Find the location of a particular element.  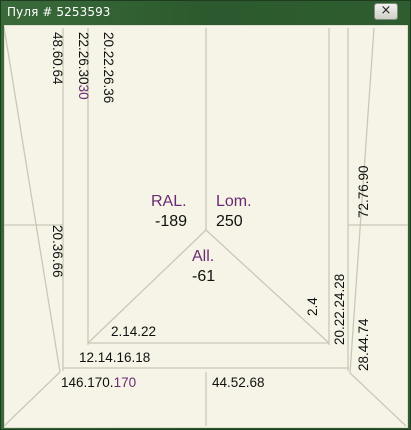

close-button: × is located at coordinates (386, 11).